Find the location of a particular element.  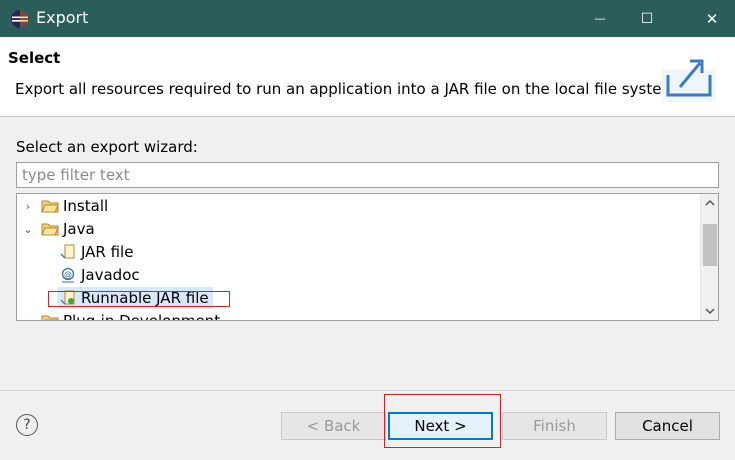

finish-button-label: Finish is located at coordinates (554, 426).